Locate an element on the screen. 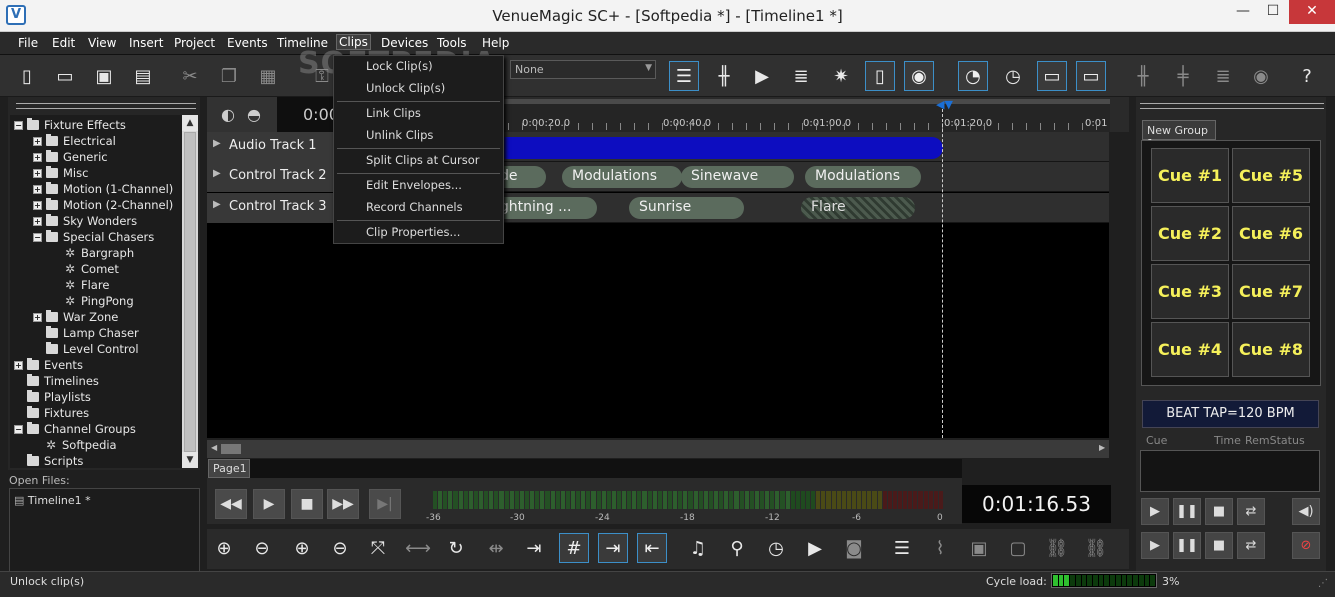  select-tool-icon: ◐ is located at coordinates (228, 114).